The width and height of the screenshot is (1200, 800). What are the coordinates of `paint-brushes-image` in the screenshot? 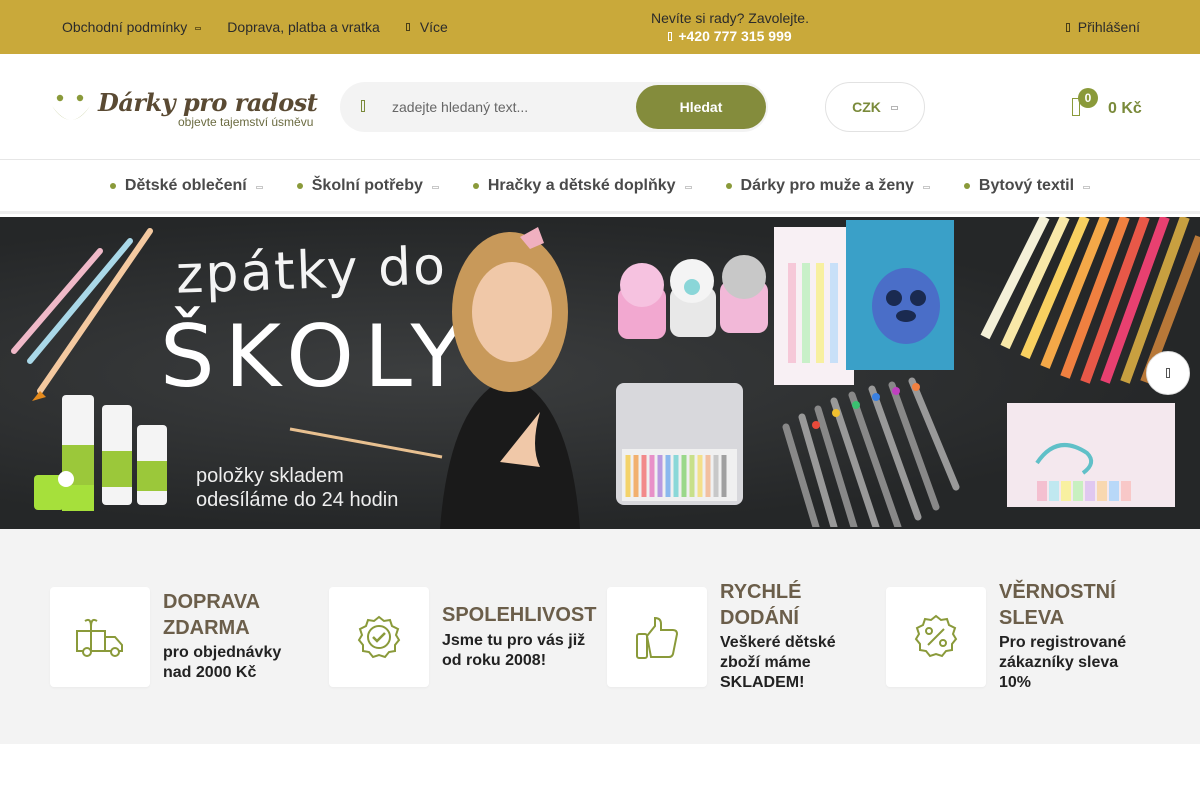 It's located at (82, 314).